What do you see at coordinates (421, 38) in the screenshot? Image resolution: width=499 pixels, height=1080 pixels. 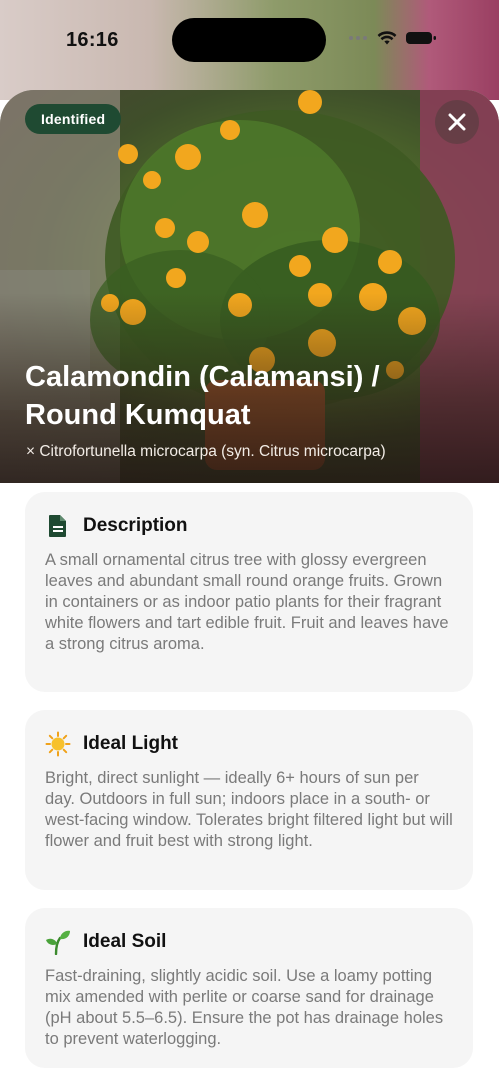 I see `battery-icon` at bounding box center [421, 38].